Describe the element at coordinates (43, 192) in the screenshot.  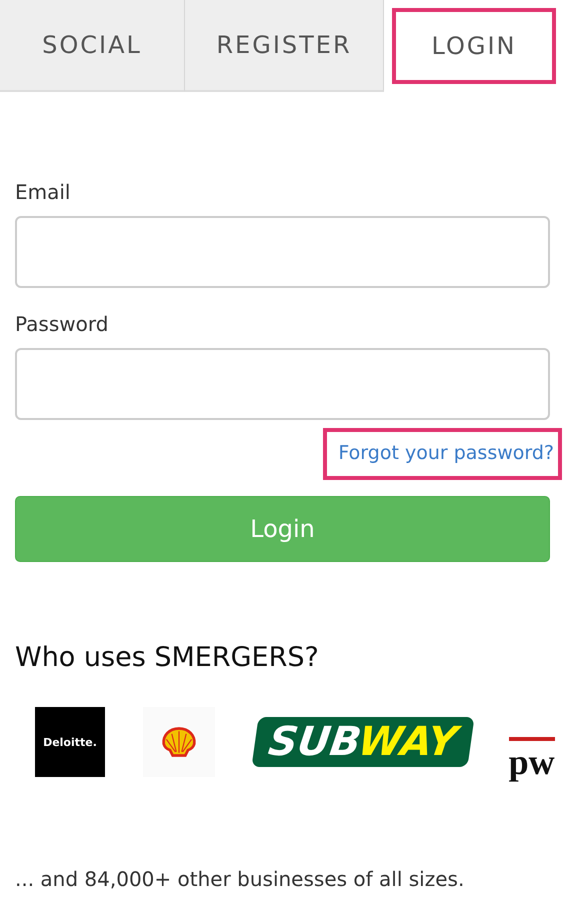
I see `field-label: Email` at that location.